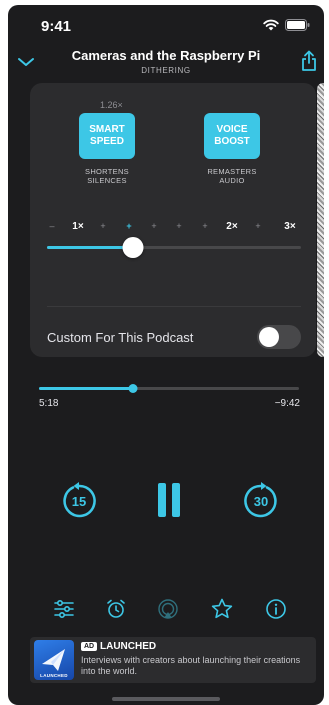 Image resolution: width=329 pixels, height=705 pixels. I want to click on wifi-icon, so click(271, 25).